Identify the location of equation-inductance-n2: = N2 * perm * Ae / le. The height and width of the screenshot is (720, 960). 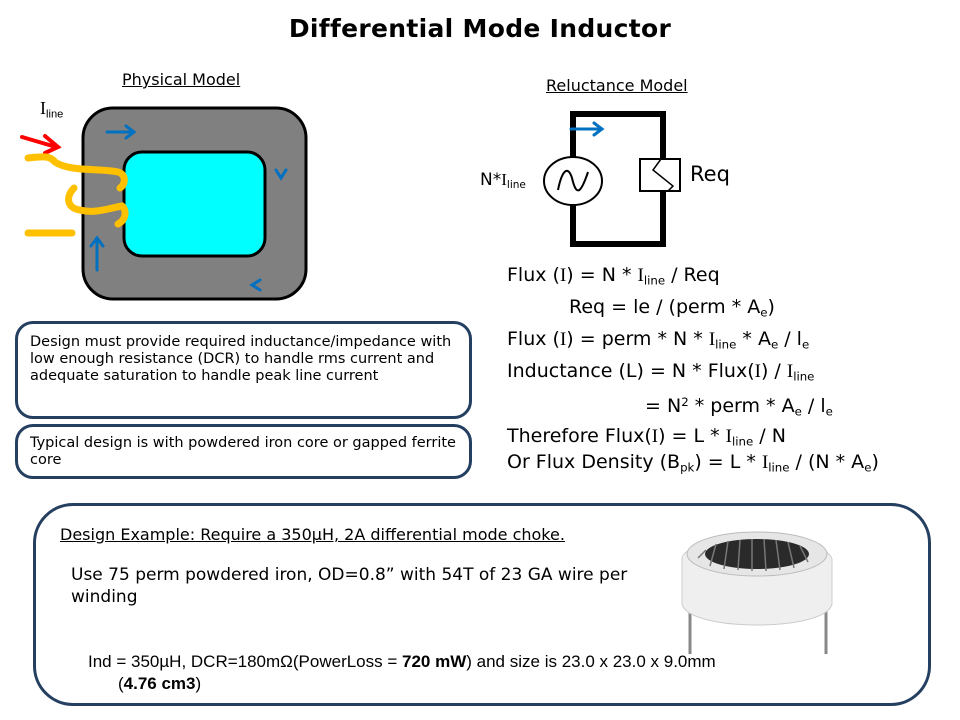
(739, 407).